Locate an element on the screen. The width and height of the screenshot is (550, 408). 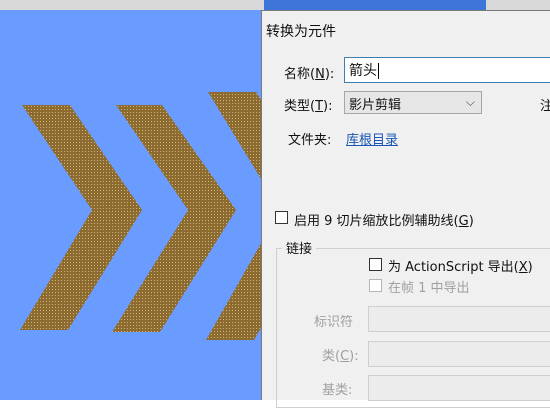
class-field is located at coordinates (459, 354).